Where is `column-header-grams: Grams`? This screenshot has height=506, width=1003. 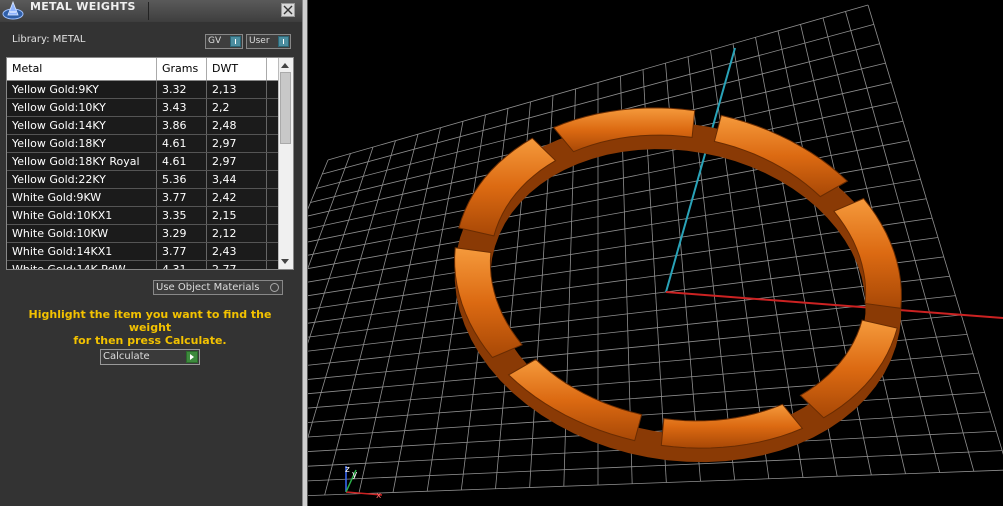 column-header-grams: Grams is located at coordinates (182, 69).